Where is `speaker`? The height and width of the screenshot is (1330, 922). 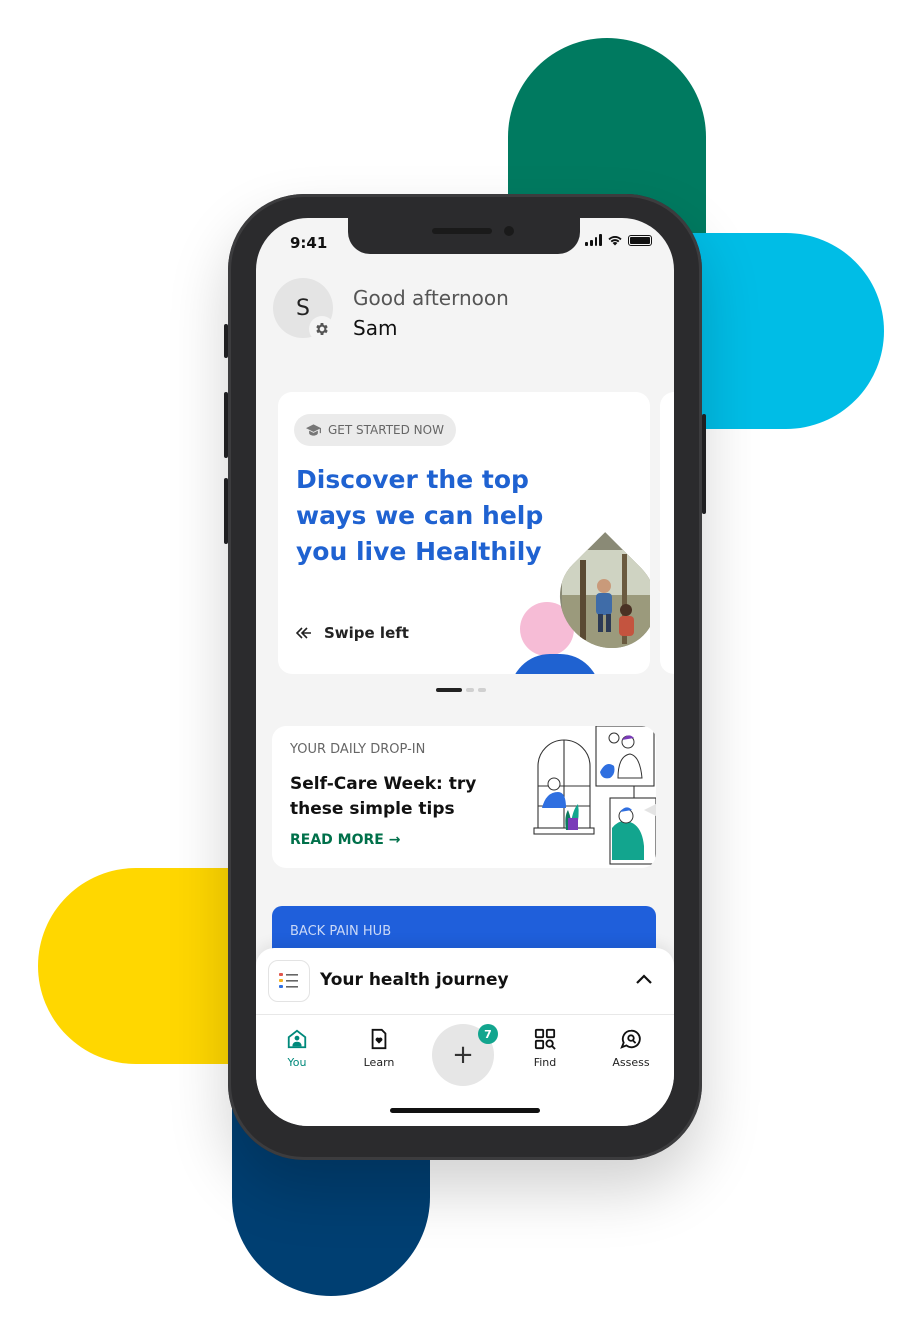
speaker is located at coordinates (462, 231).